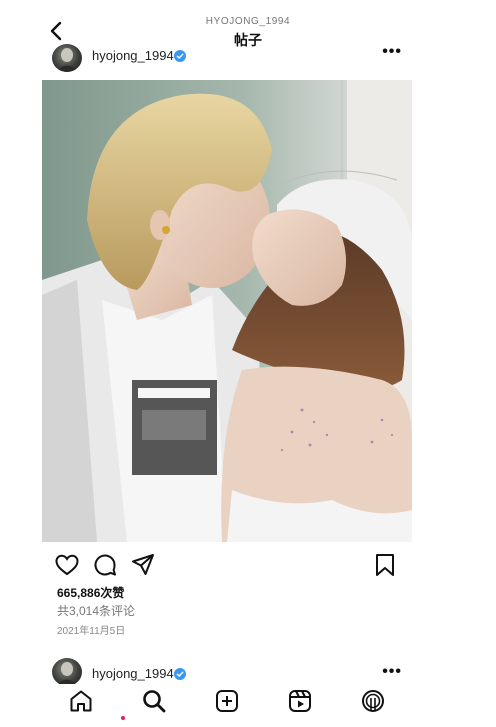 The image size is (496, 727). Describe the element at coordinates (133, 673) in the screenshot. I see `next-post-username: hyojong_1994` at that location.